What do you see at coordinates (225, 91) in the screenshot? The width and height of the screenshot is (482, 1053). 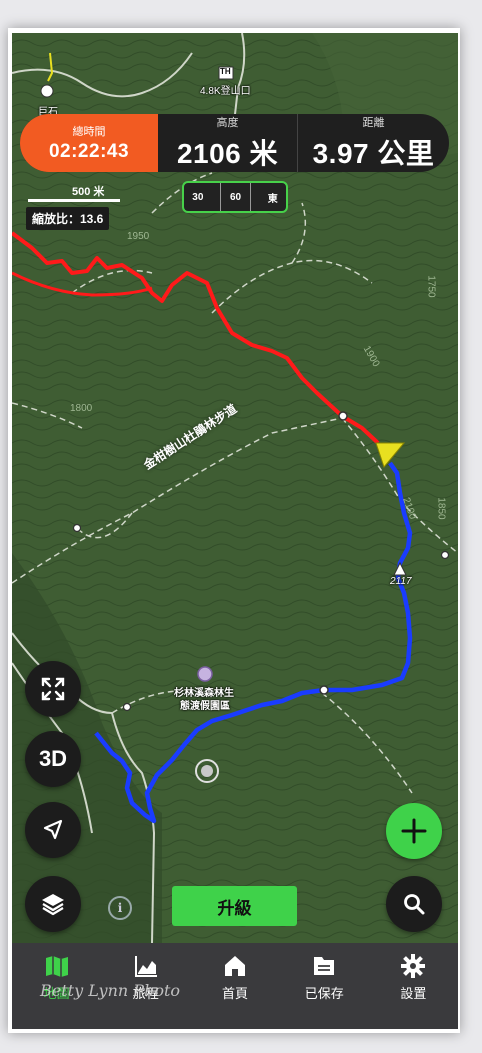 I see `trailhead-label: 4.8K登山口` at bounding box center [225, 91].